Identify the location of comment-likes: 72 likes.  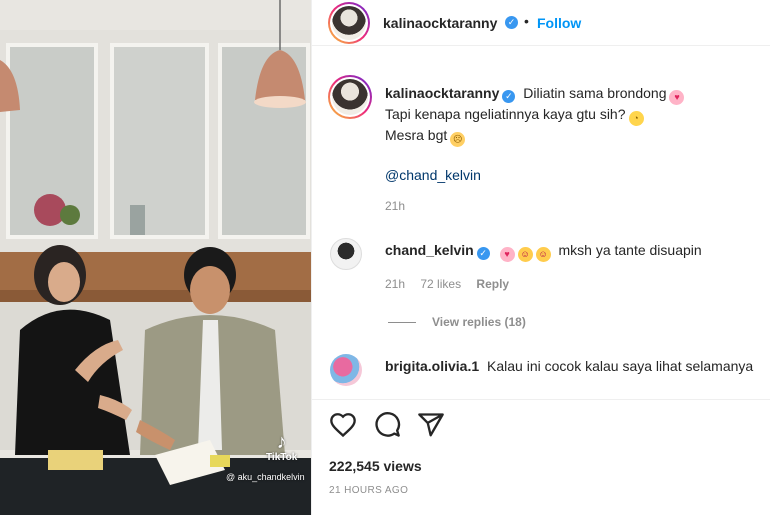
(440, 284).